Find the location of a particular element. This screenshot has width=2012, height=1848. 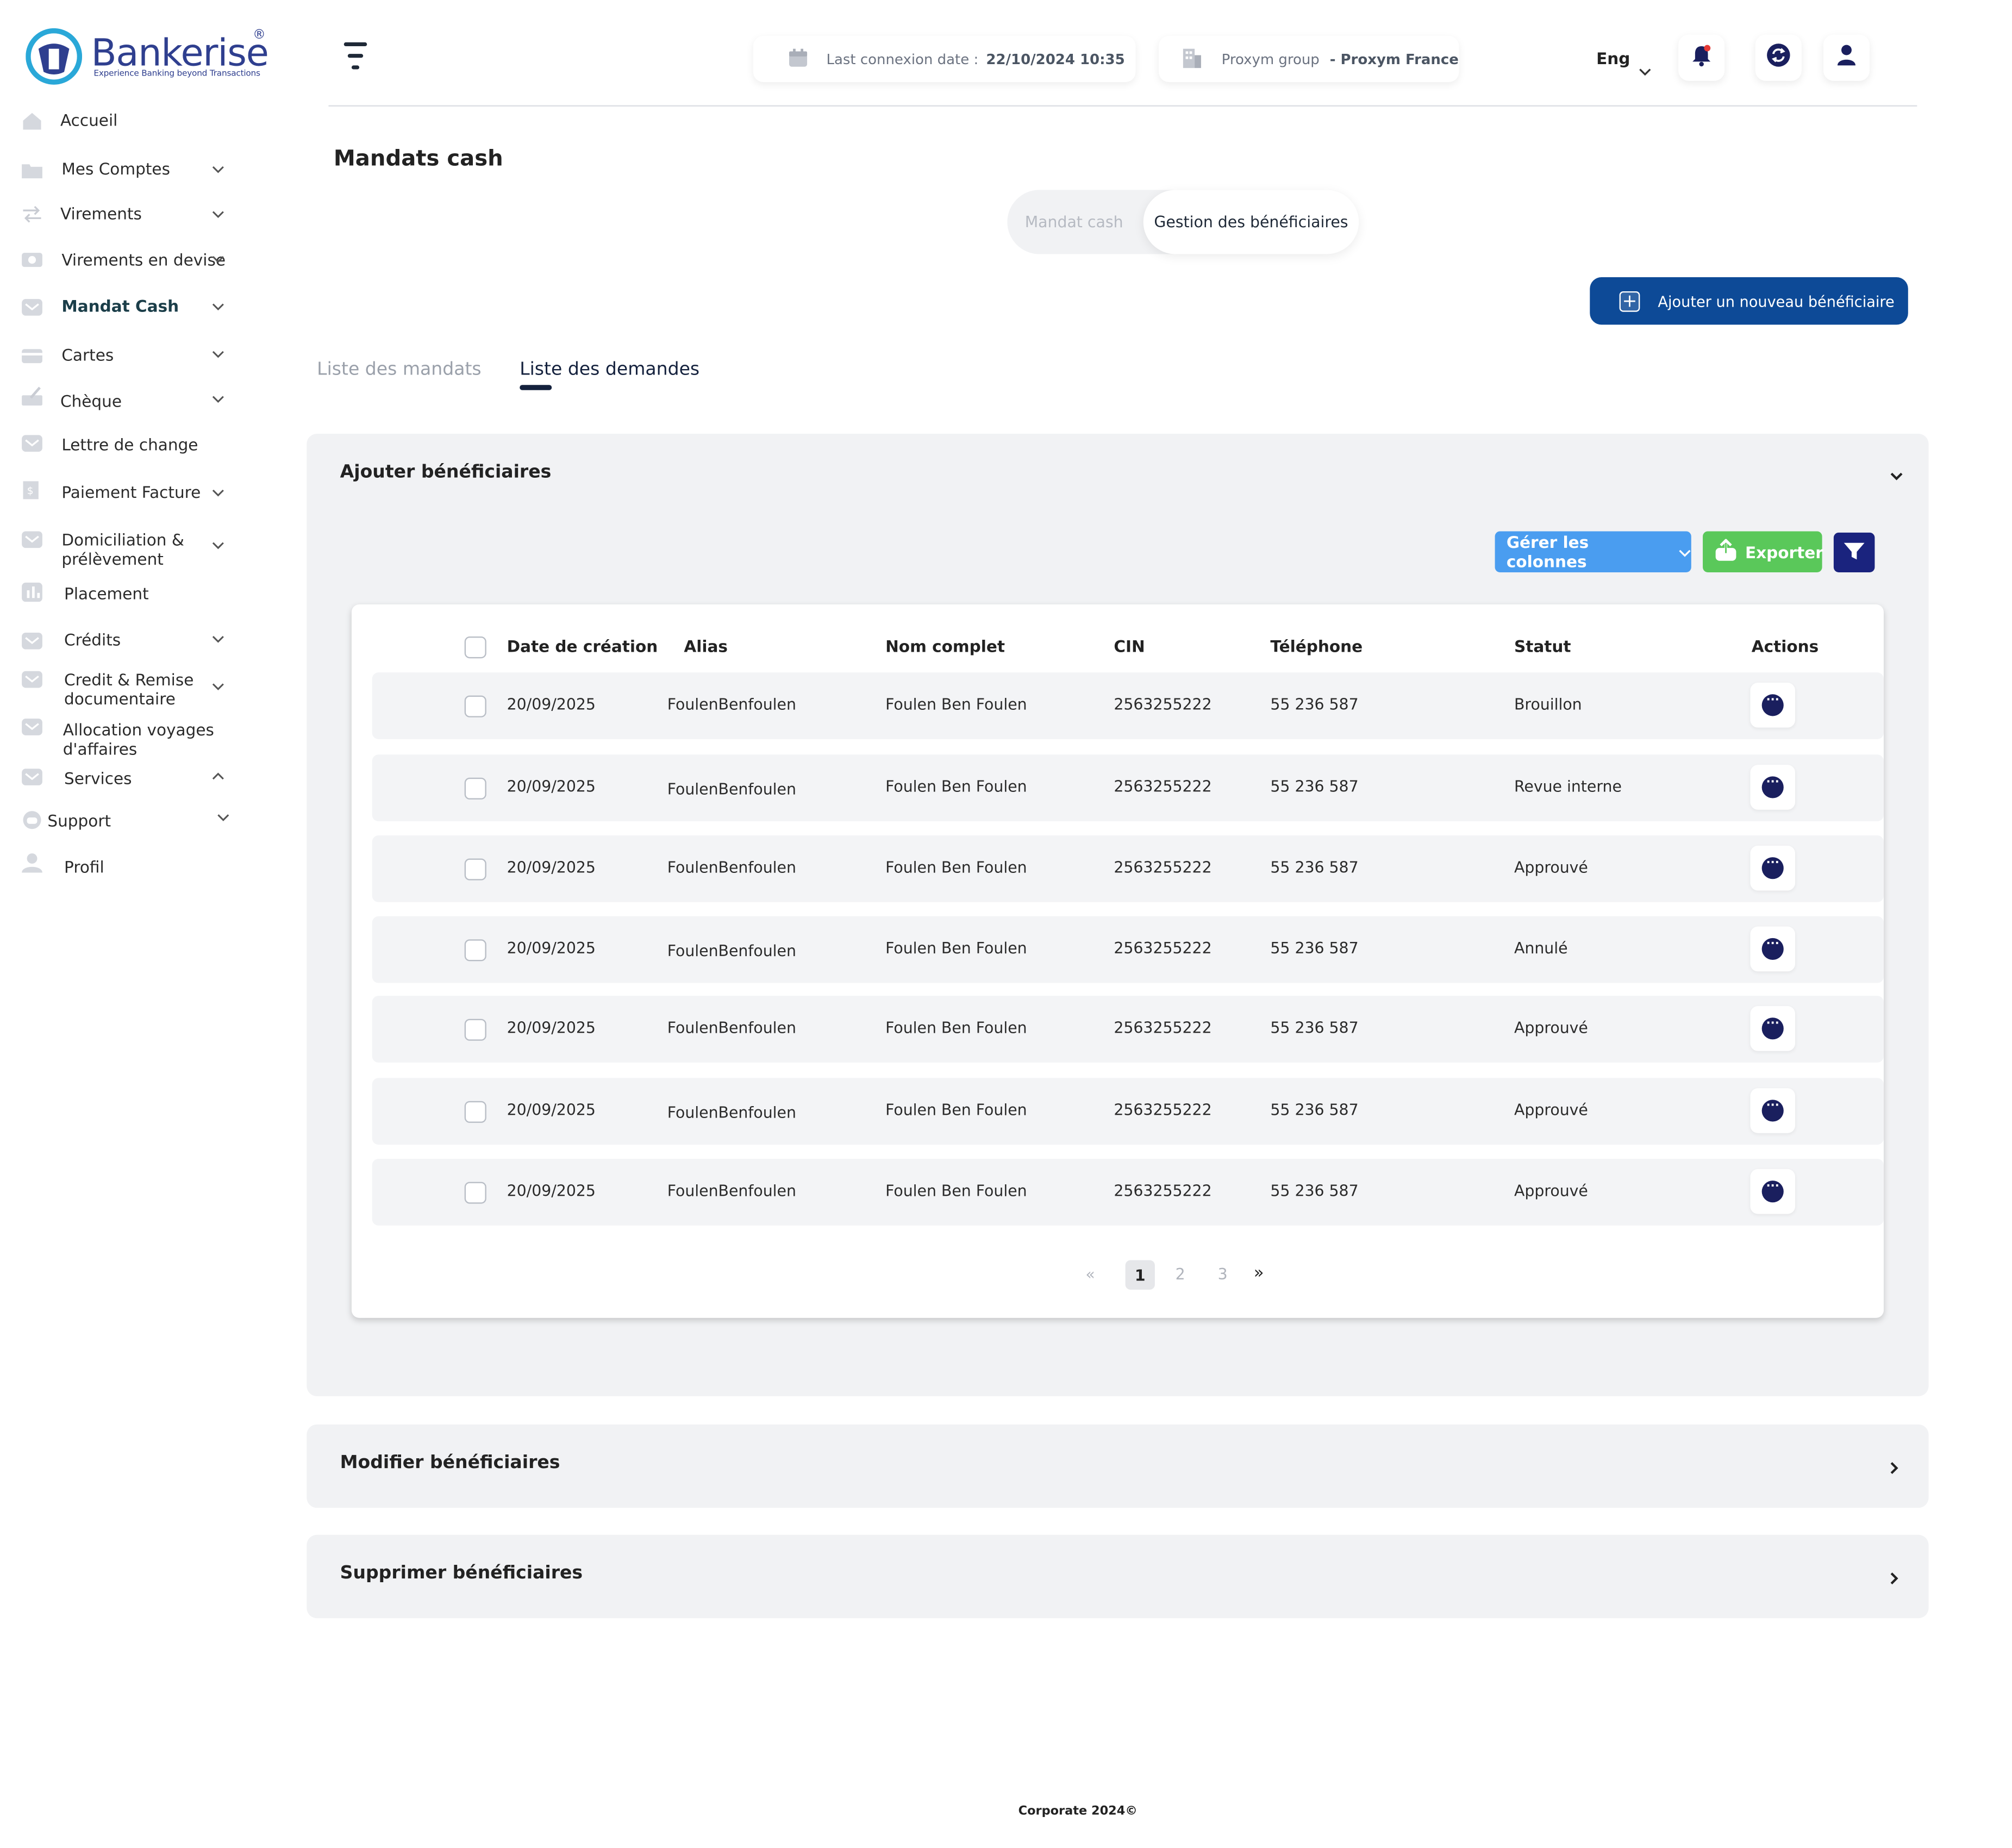

sidebar-item-paiement-facture: Paiement Facture is located at coordinates (131, 493).